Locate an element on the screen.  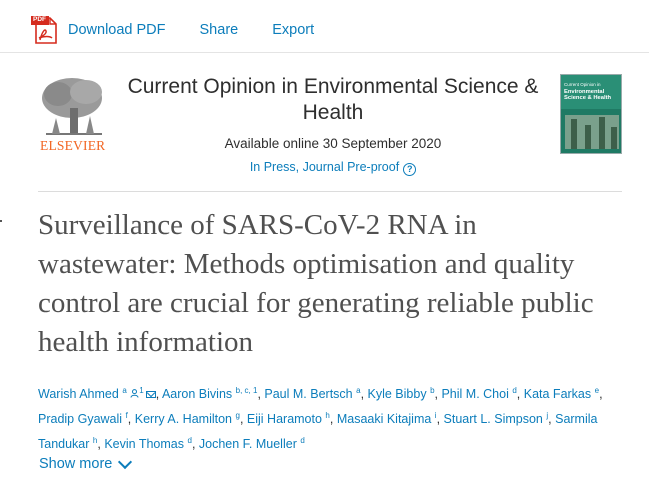
publication-status: In Press, Journal Pre-proof? is located at coordinates (333, 168).